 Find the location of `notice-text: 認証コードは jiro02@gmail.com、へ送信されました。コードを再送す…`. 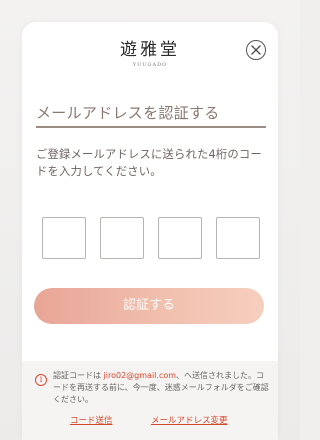

notice-text: 認証コードは jiro02@gmail.com、へ送信されました。コードを再送す… is located at coordinates (162, 388).